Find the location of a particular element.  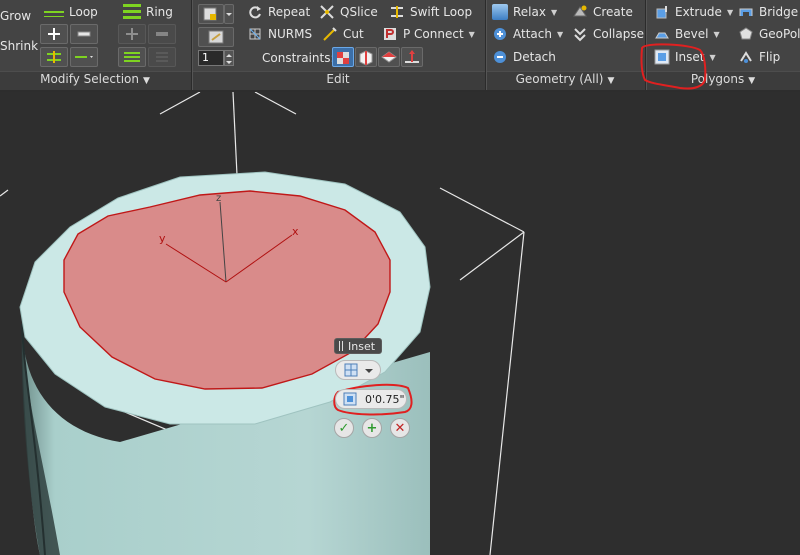

apply-continue-button: + is located at coordinates (372, 428).